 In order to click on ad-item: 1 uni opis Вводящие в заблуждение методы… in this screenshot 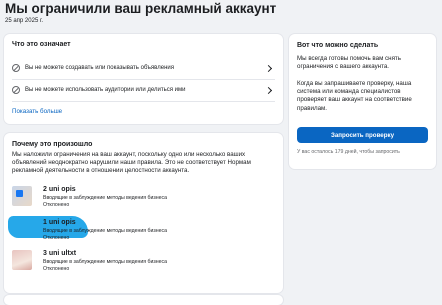, I will do `click(140, 229)`.